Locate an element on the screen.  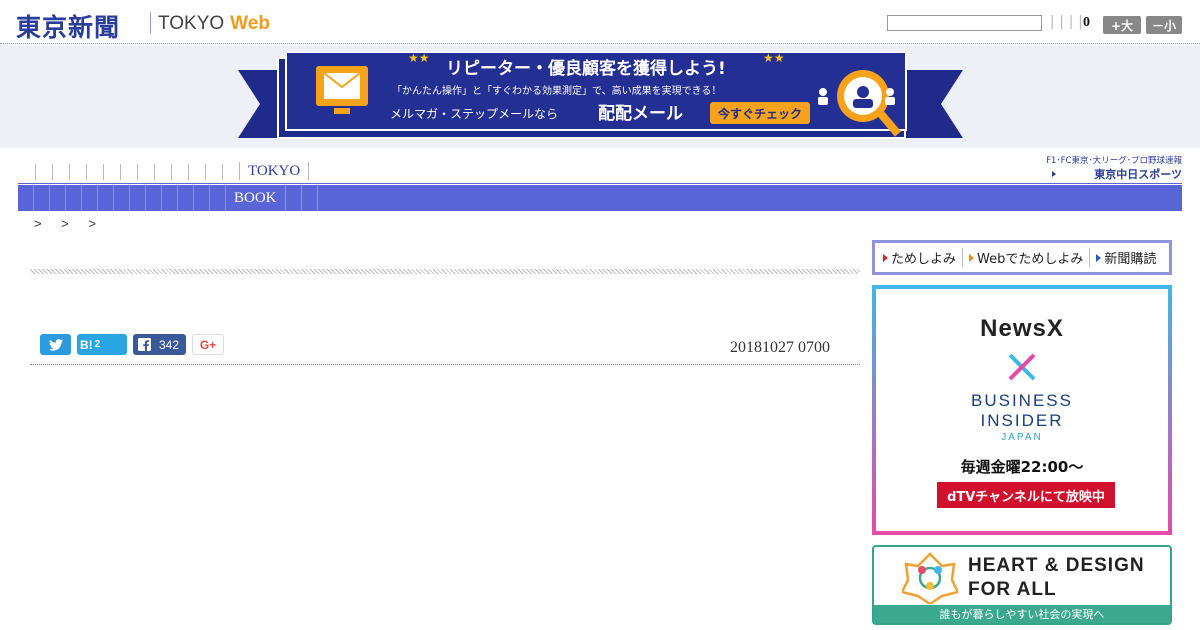
trial-read-link: ためしよみ is located at coordinates (923, 257).